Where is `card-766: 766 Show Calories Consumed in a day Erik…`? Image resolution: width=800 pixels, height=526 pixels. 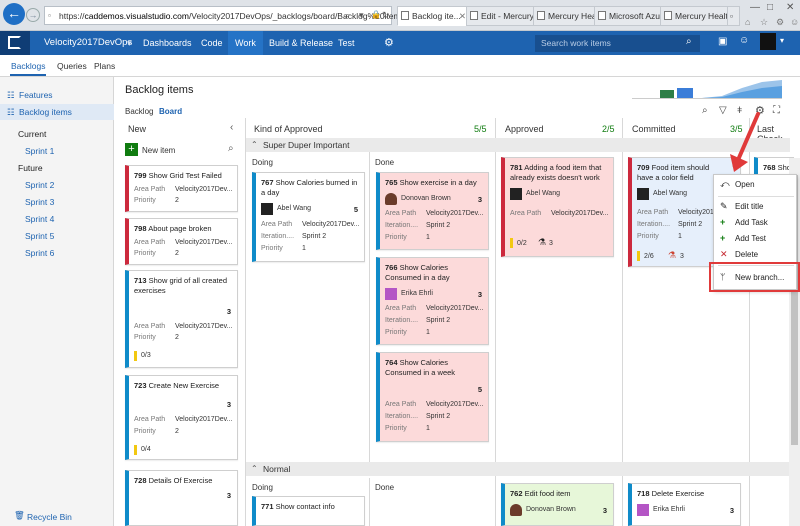 card-766: 766 Show Calories Consumed in a day Erik… is located at coordinates (432, 301).